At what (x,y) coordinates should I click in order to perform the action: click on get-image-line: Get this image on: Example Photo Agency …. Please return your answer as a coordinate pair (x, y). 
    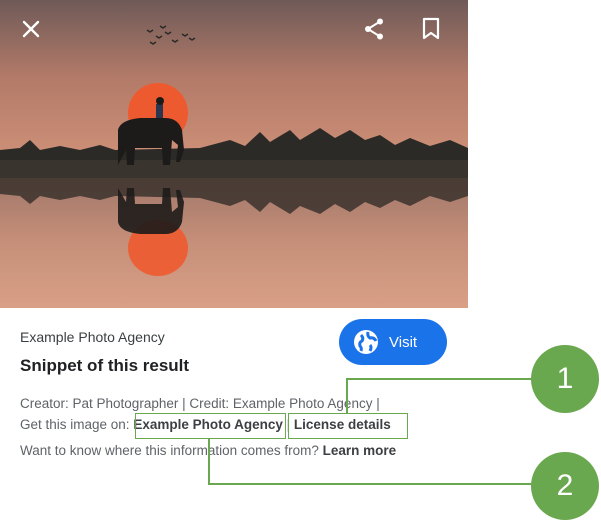
    Looking at the image, I should click on (205, 424).